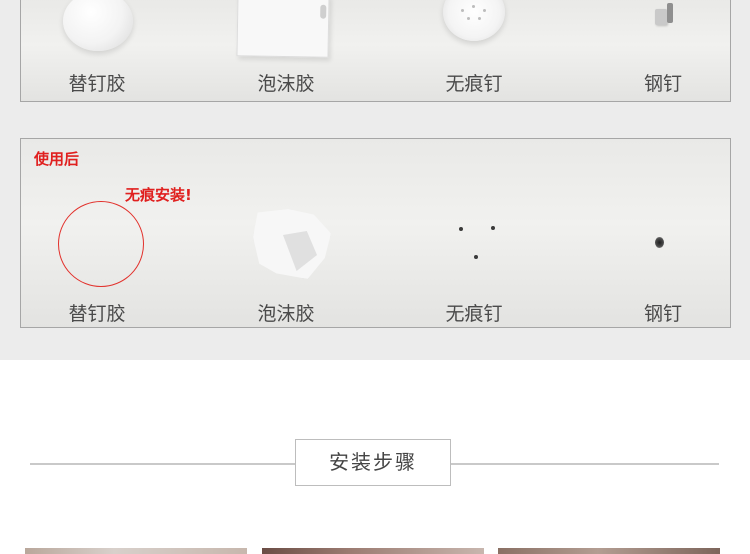 Image resolution: width=750 pixels, height=554 pixels. I want to click on highlight-circle, so click(101, 244).